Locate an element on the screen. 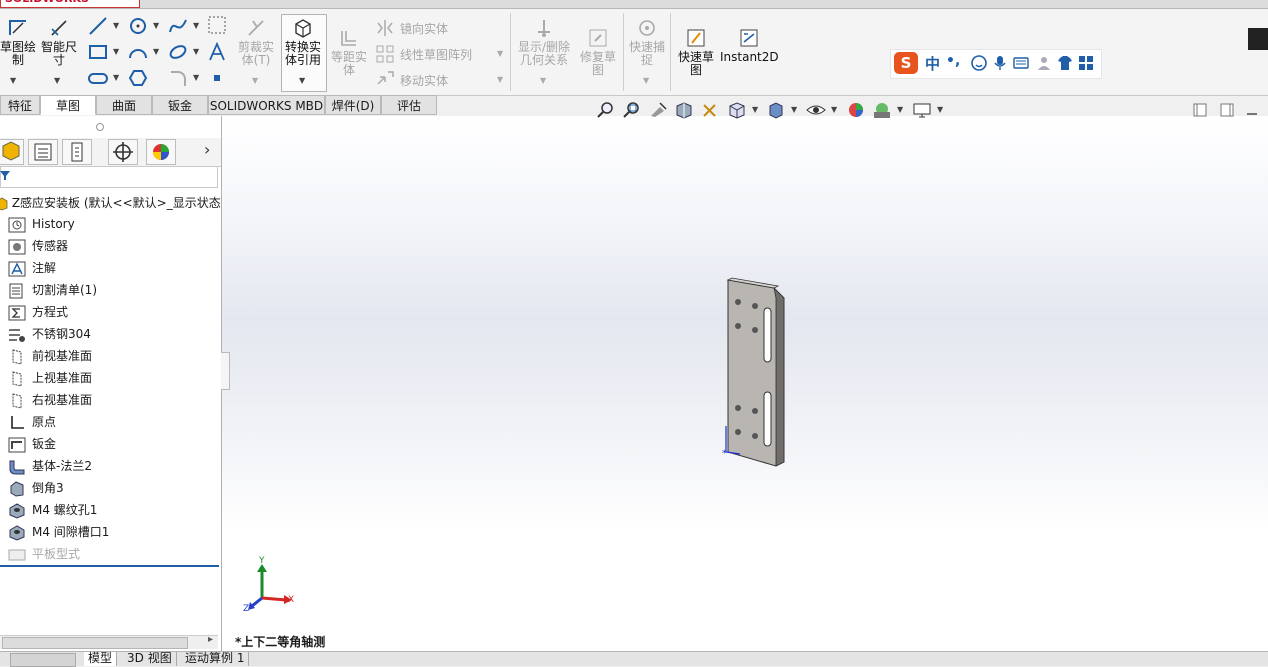 This screenshot has height=667, width=1268. ellipse-icon is located at coordinates (178, 52).